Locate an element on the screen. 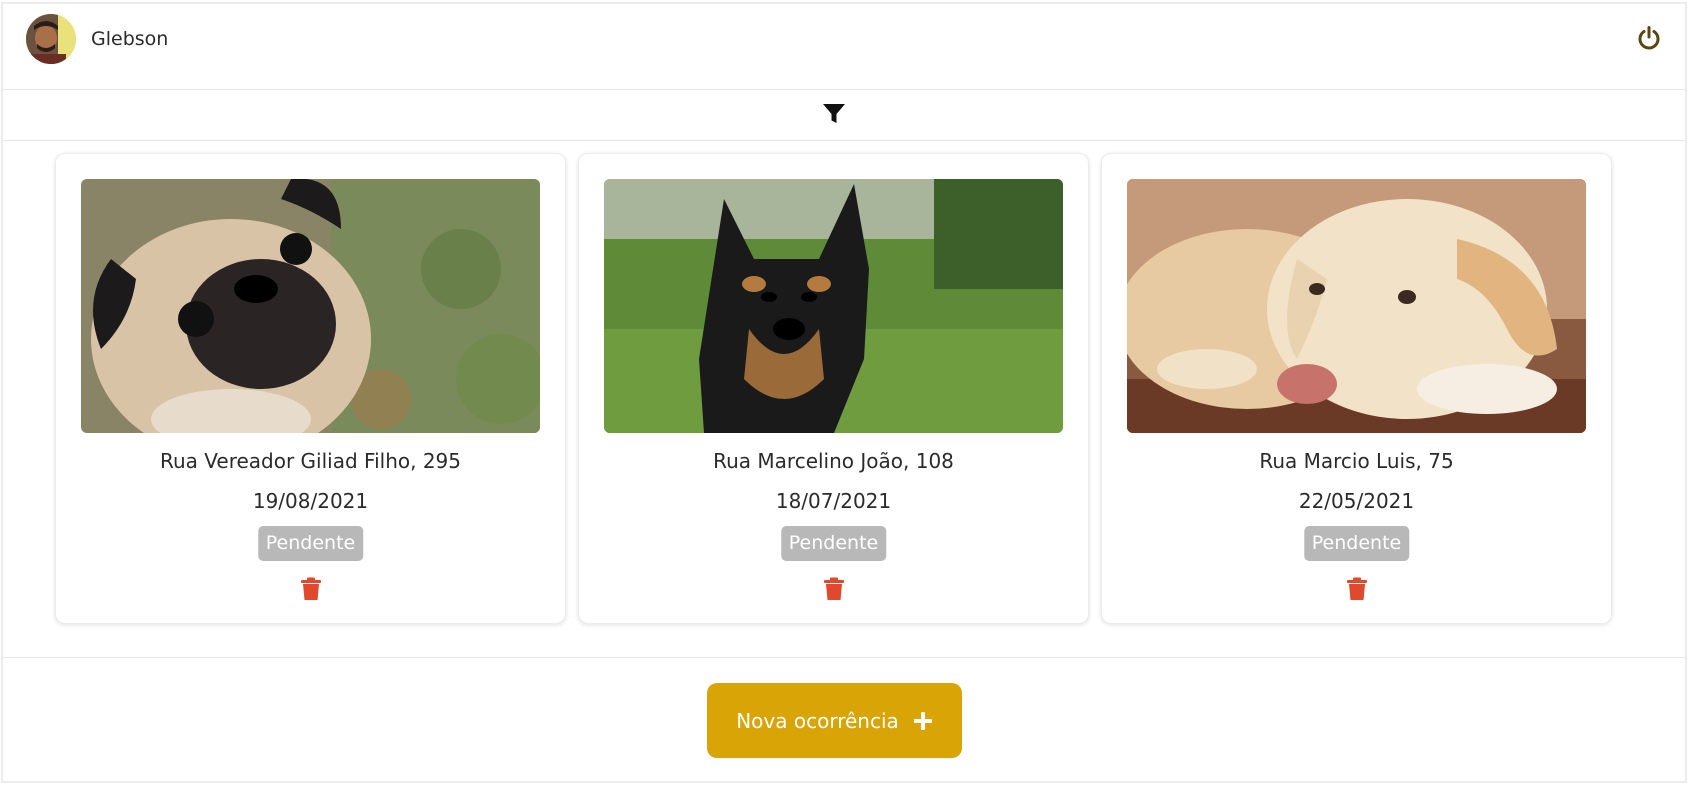 The image size is (1688, 785). avatar is located at coordinates (51, 39).